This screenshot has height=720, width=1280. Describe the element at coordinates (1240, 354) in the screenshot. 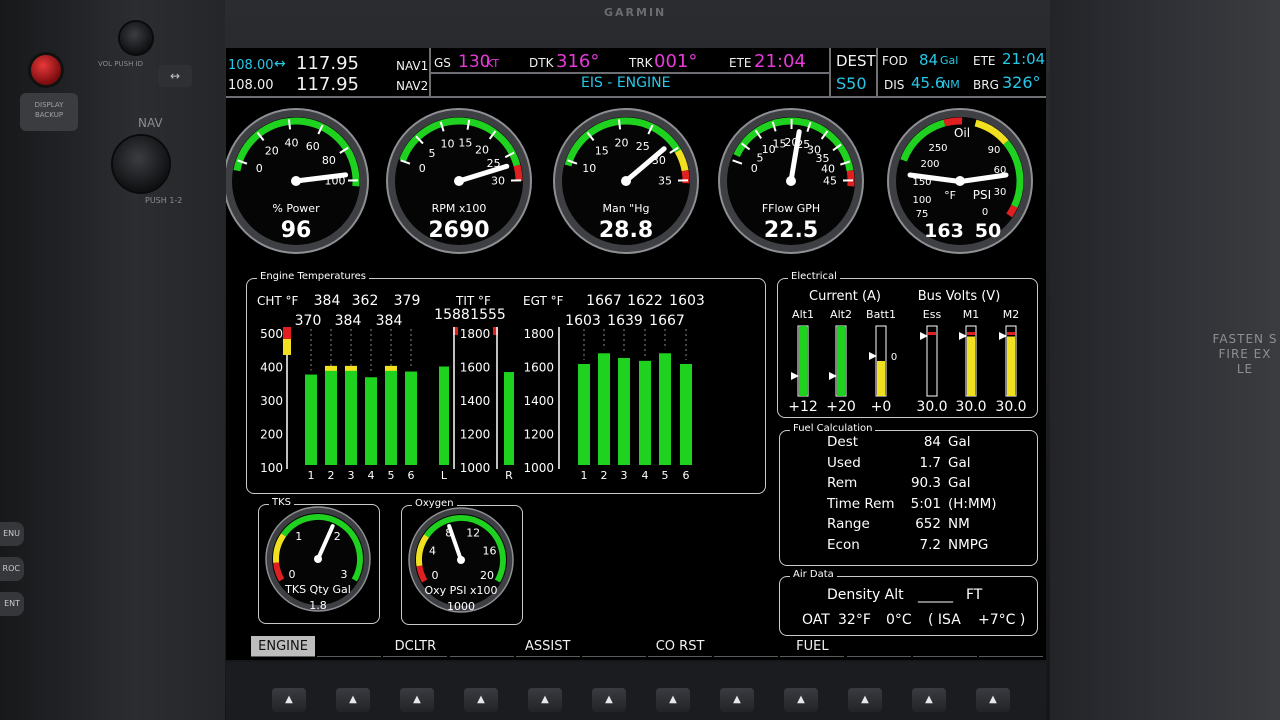

I see `right-placard: FASTEN S FIRE EX LE` at that location.